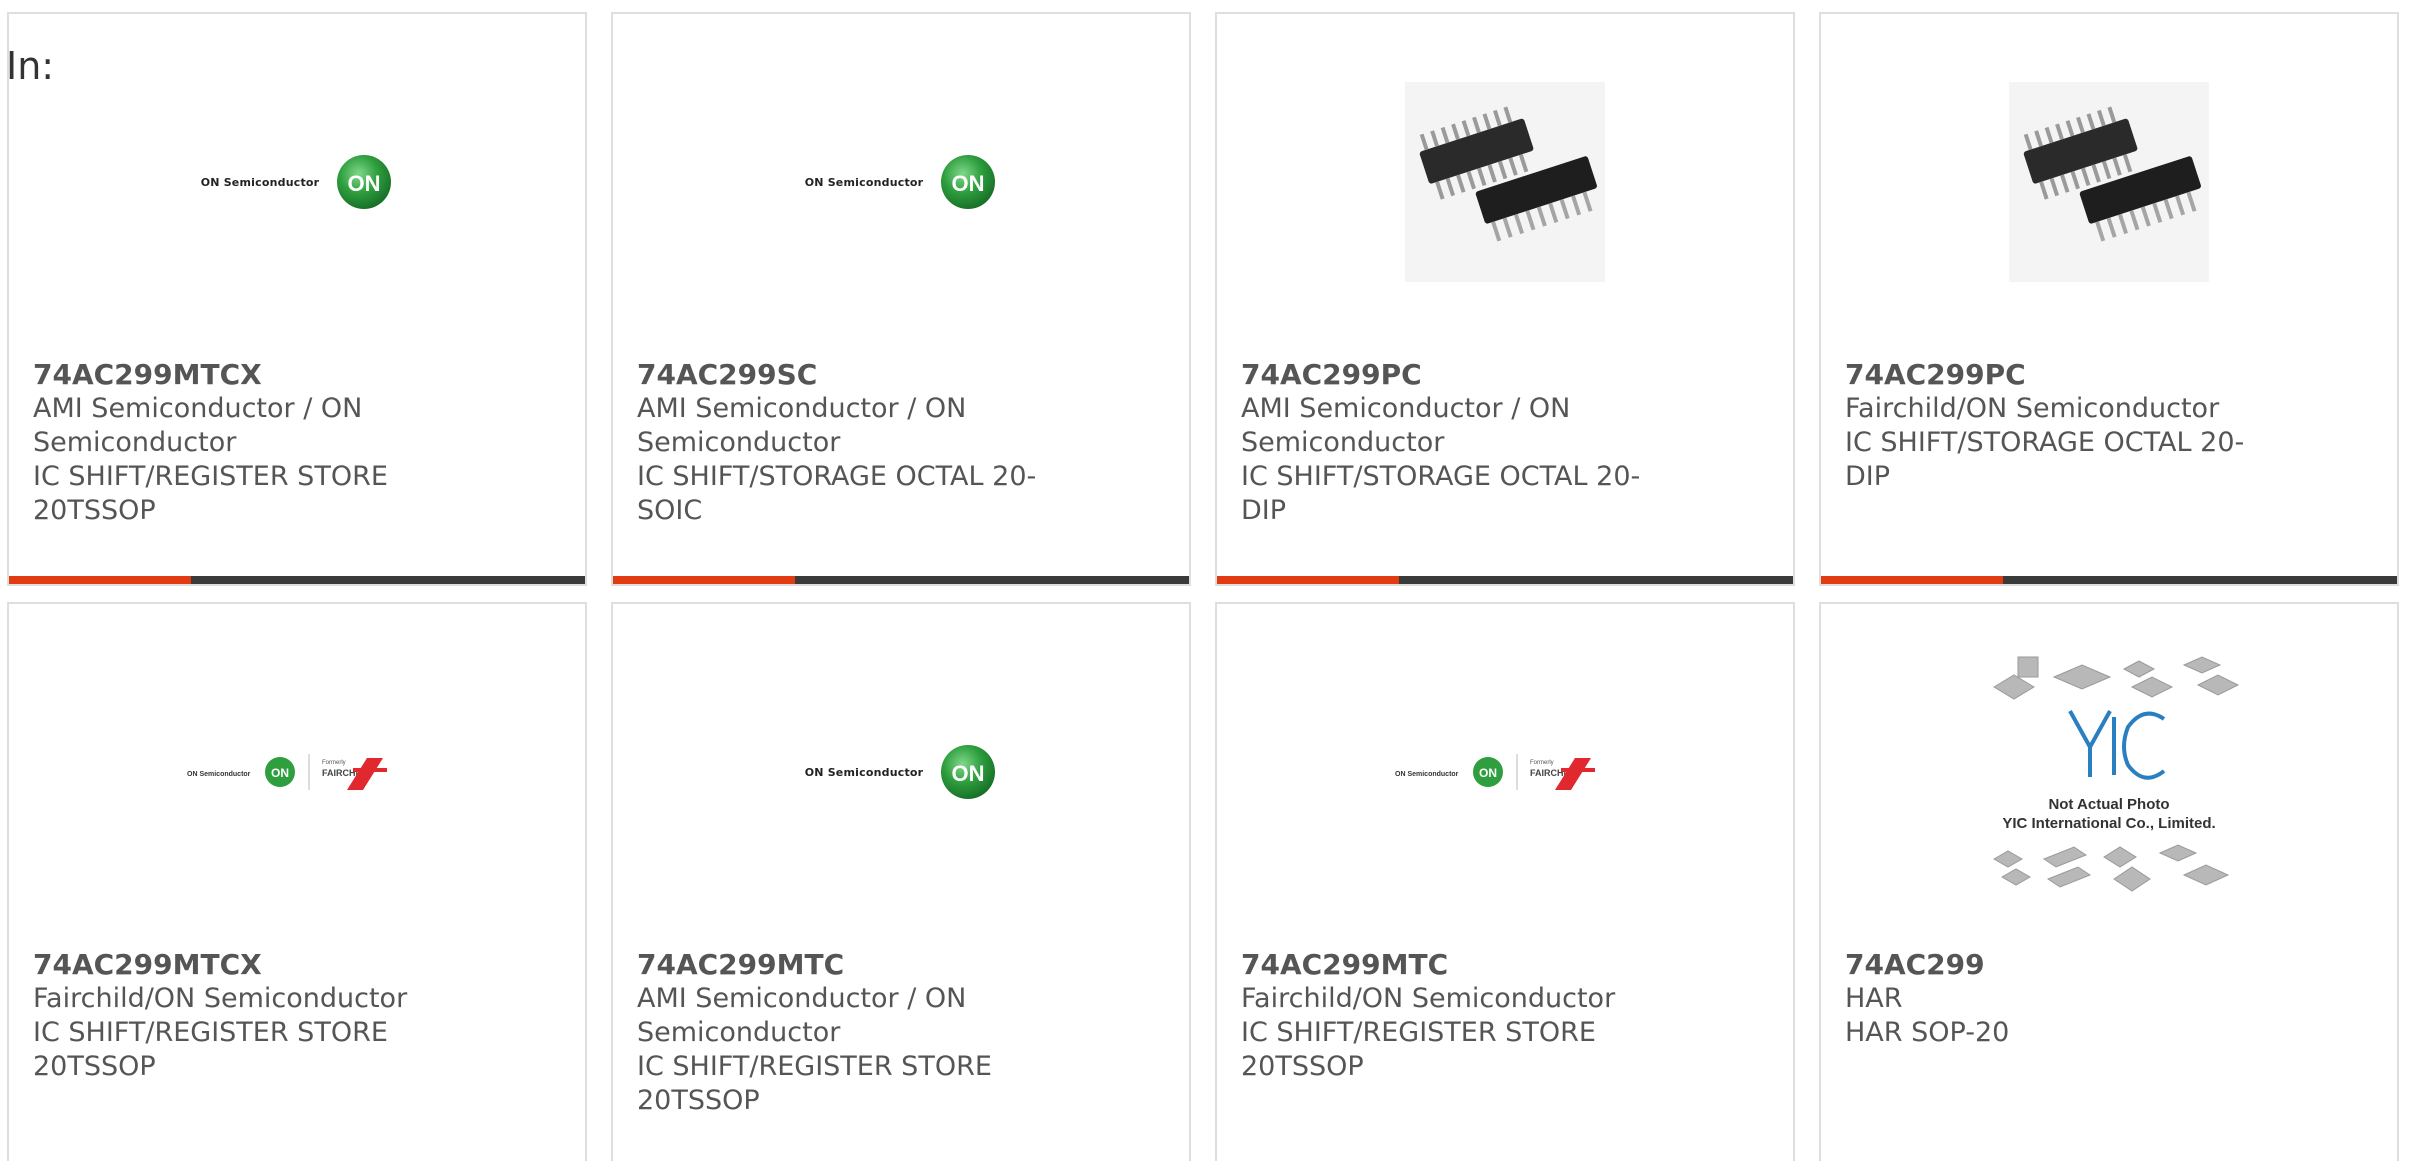 This screenshot has width=2410, height=1161. What do you see at coordinates (2055, 965) in the screenshot?
I see `part-number: 74AC299` at bounding box center [2055, 965].